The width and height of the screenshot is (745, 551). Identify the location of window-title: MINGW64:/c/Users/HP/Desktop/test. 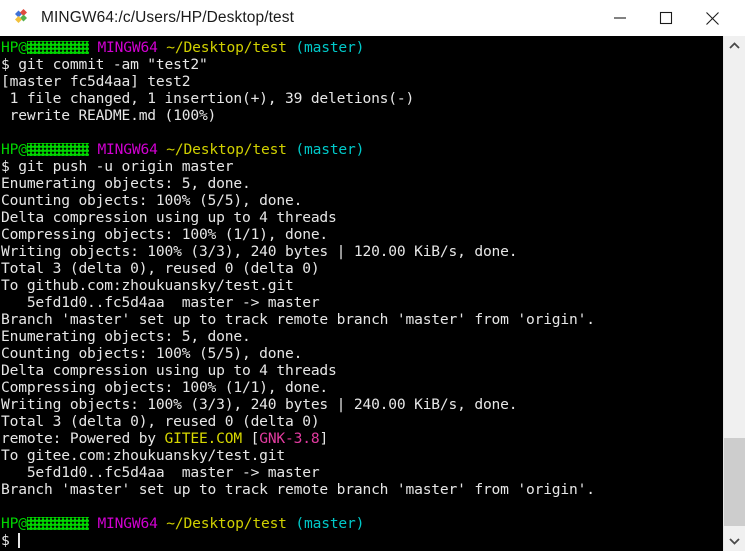
(167, 17).